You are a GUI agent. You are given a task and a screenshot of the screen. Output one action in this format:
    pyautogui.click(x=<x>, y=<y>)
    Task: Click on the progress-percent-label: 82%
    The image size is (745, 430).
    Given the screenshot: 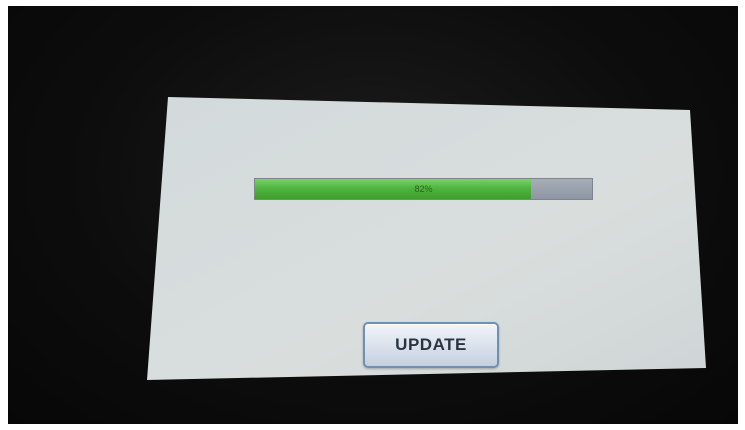 What is the action you would take?
    pyautogui.click(x=423, y=189)
    